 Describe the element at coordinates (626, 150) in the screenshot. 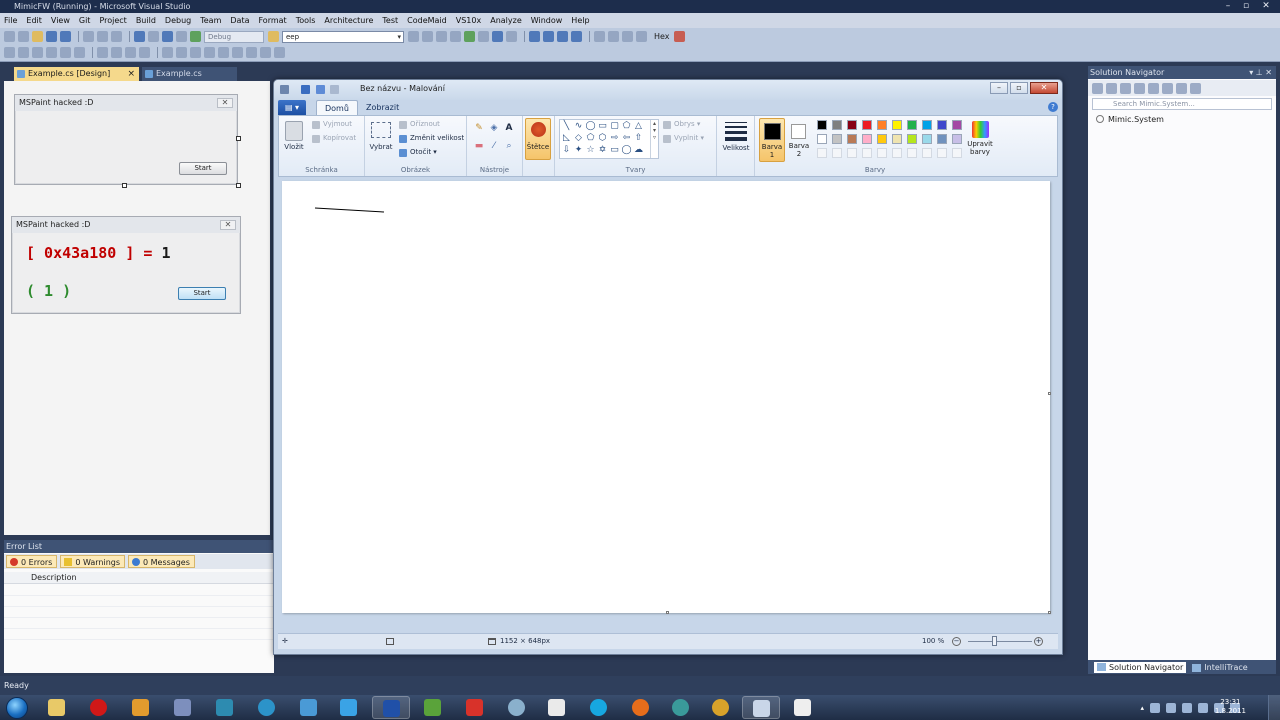

I see `oval-callout-shape-icon: ◯` at that location.